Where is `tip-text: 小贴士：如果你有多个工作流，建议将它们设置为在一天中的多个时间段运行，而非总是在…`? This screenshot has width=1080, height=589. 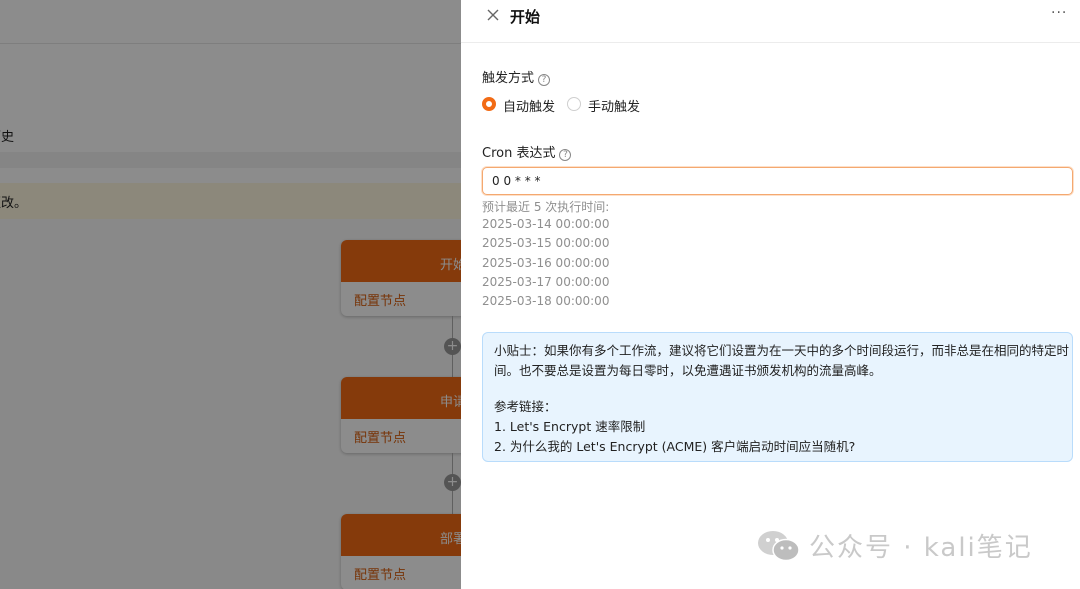 tip-text: 小贴士：如果你有多个工作流，建议将它们设置为在一天中的多个时间段运行，而非总是在… is located at coordinates (782, 350).